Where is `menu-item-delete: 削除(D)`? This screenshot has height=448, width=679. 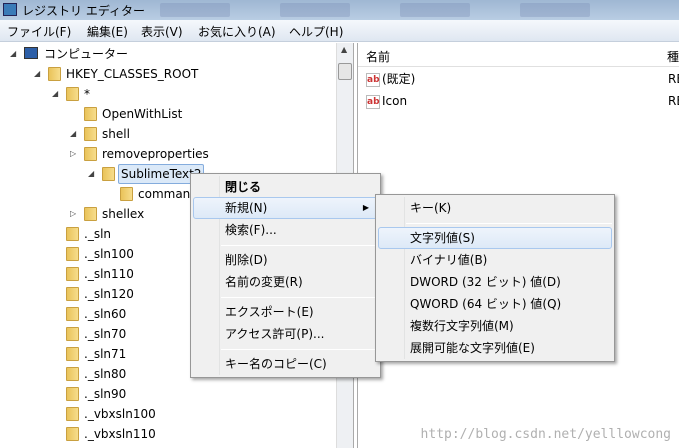 menu-item-delete: 削除(D) is located at coordinates (285, 260).